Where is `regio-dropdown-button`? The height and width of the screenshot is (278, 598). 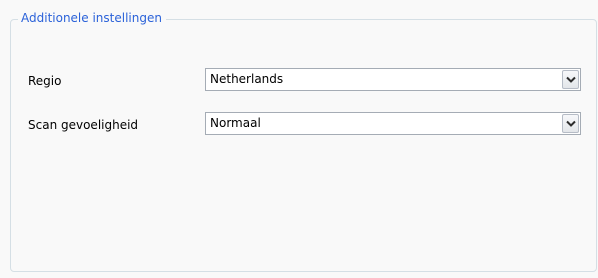 regio-dropdown-button is located at coordinates (570, 79).